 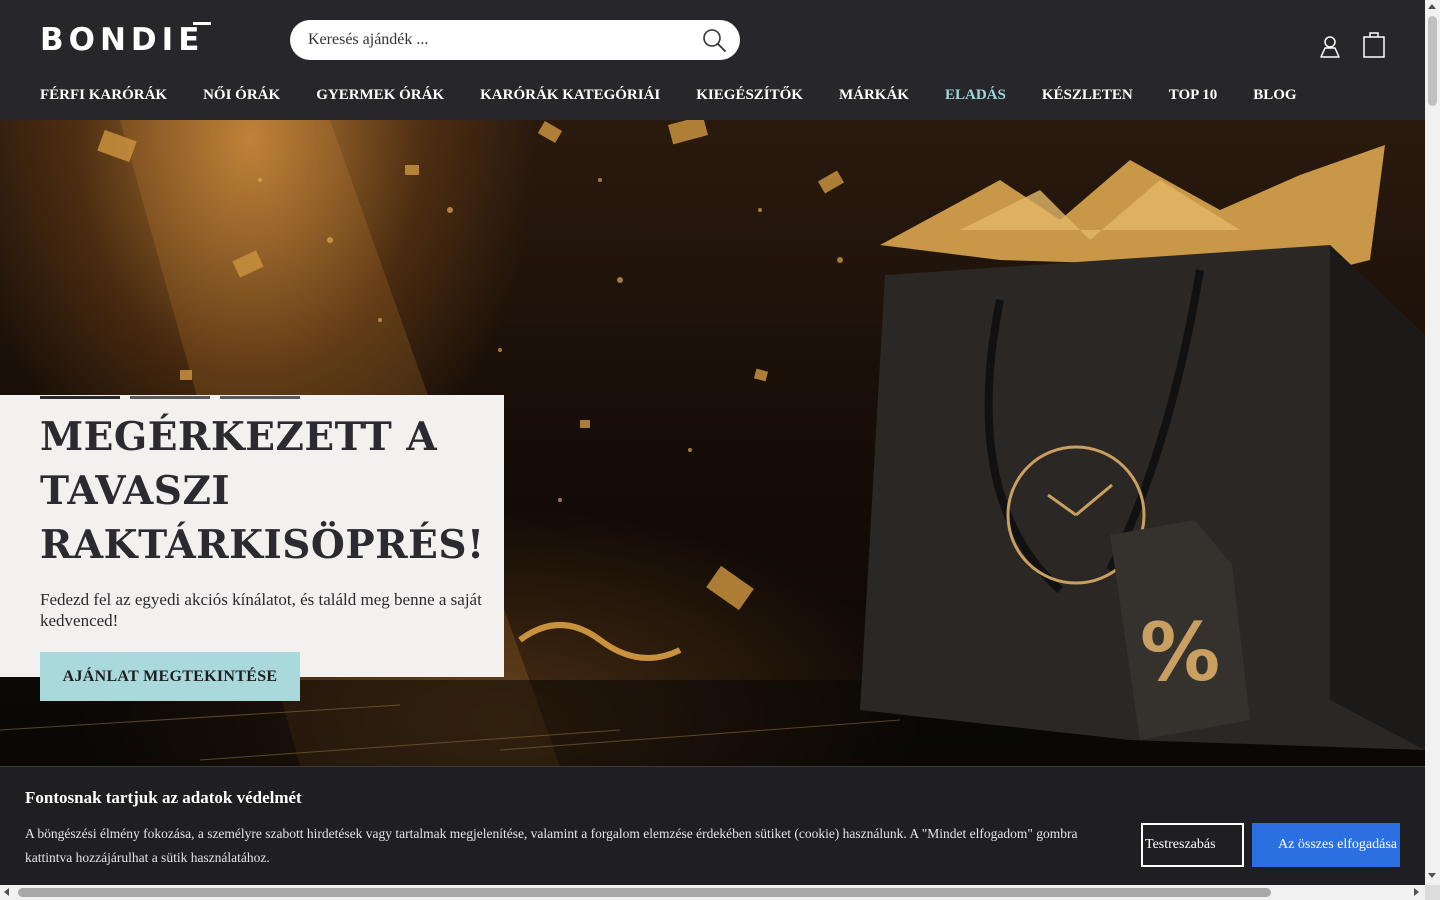 What do you see at coordinates (1193, 96) in the screenshot?
I see `nav-item-top-10: TOP 10` at bounding box center [1193, 96].